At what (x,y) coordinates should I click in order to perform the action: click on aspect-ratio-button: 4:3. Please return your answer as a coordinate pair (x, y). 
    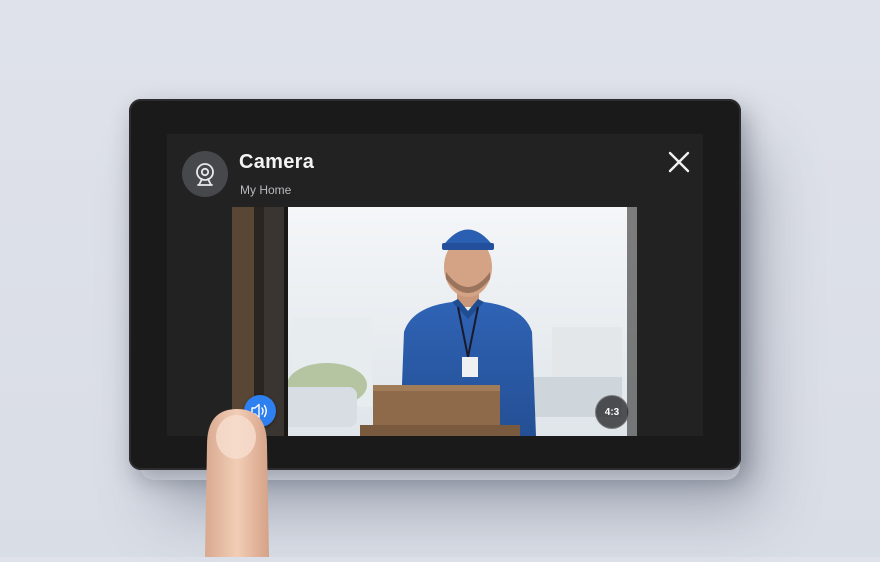
    Looking at the image, I should click on (612, 412).